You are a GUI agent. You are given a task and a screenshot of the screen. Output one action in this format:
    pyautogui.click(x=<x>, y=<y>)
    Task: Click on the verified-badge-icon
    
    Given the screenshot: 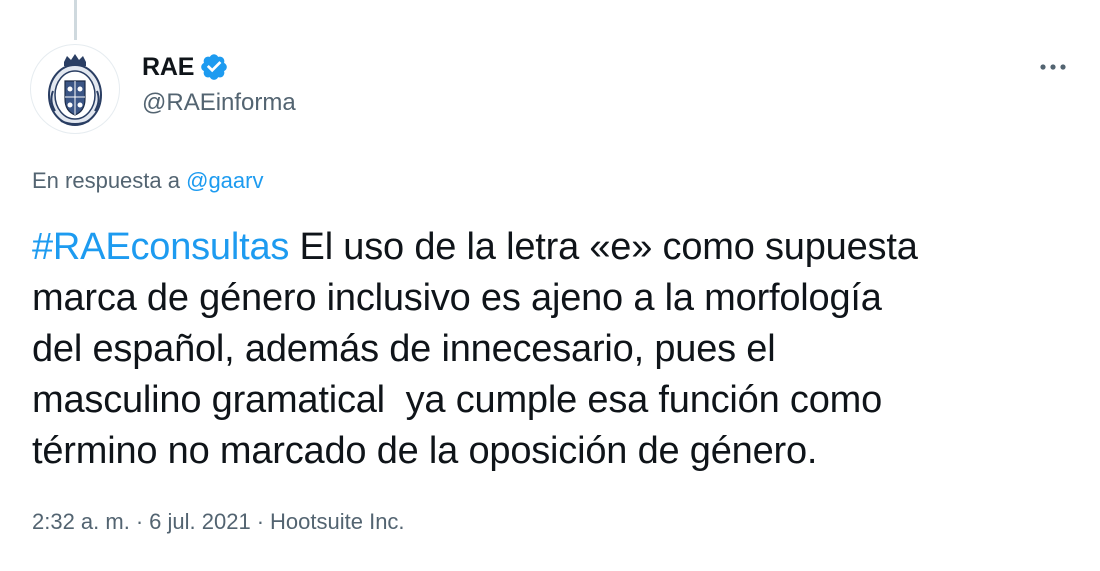 What is the action you would take?
    pyautogui.click(x=214, y=67)
    